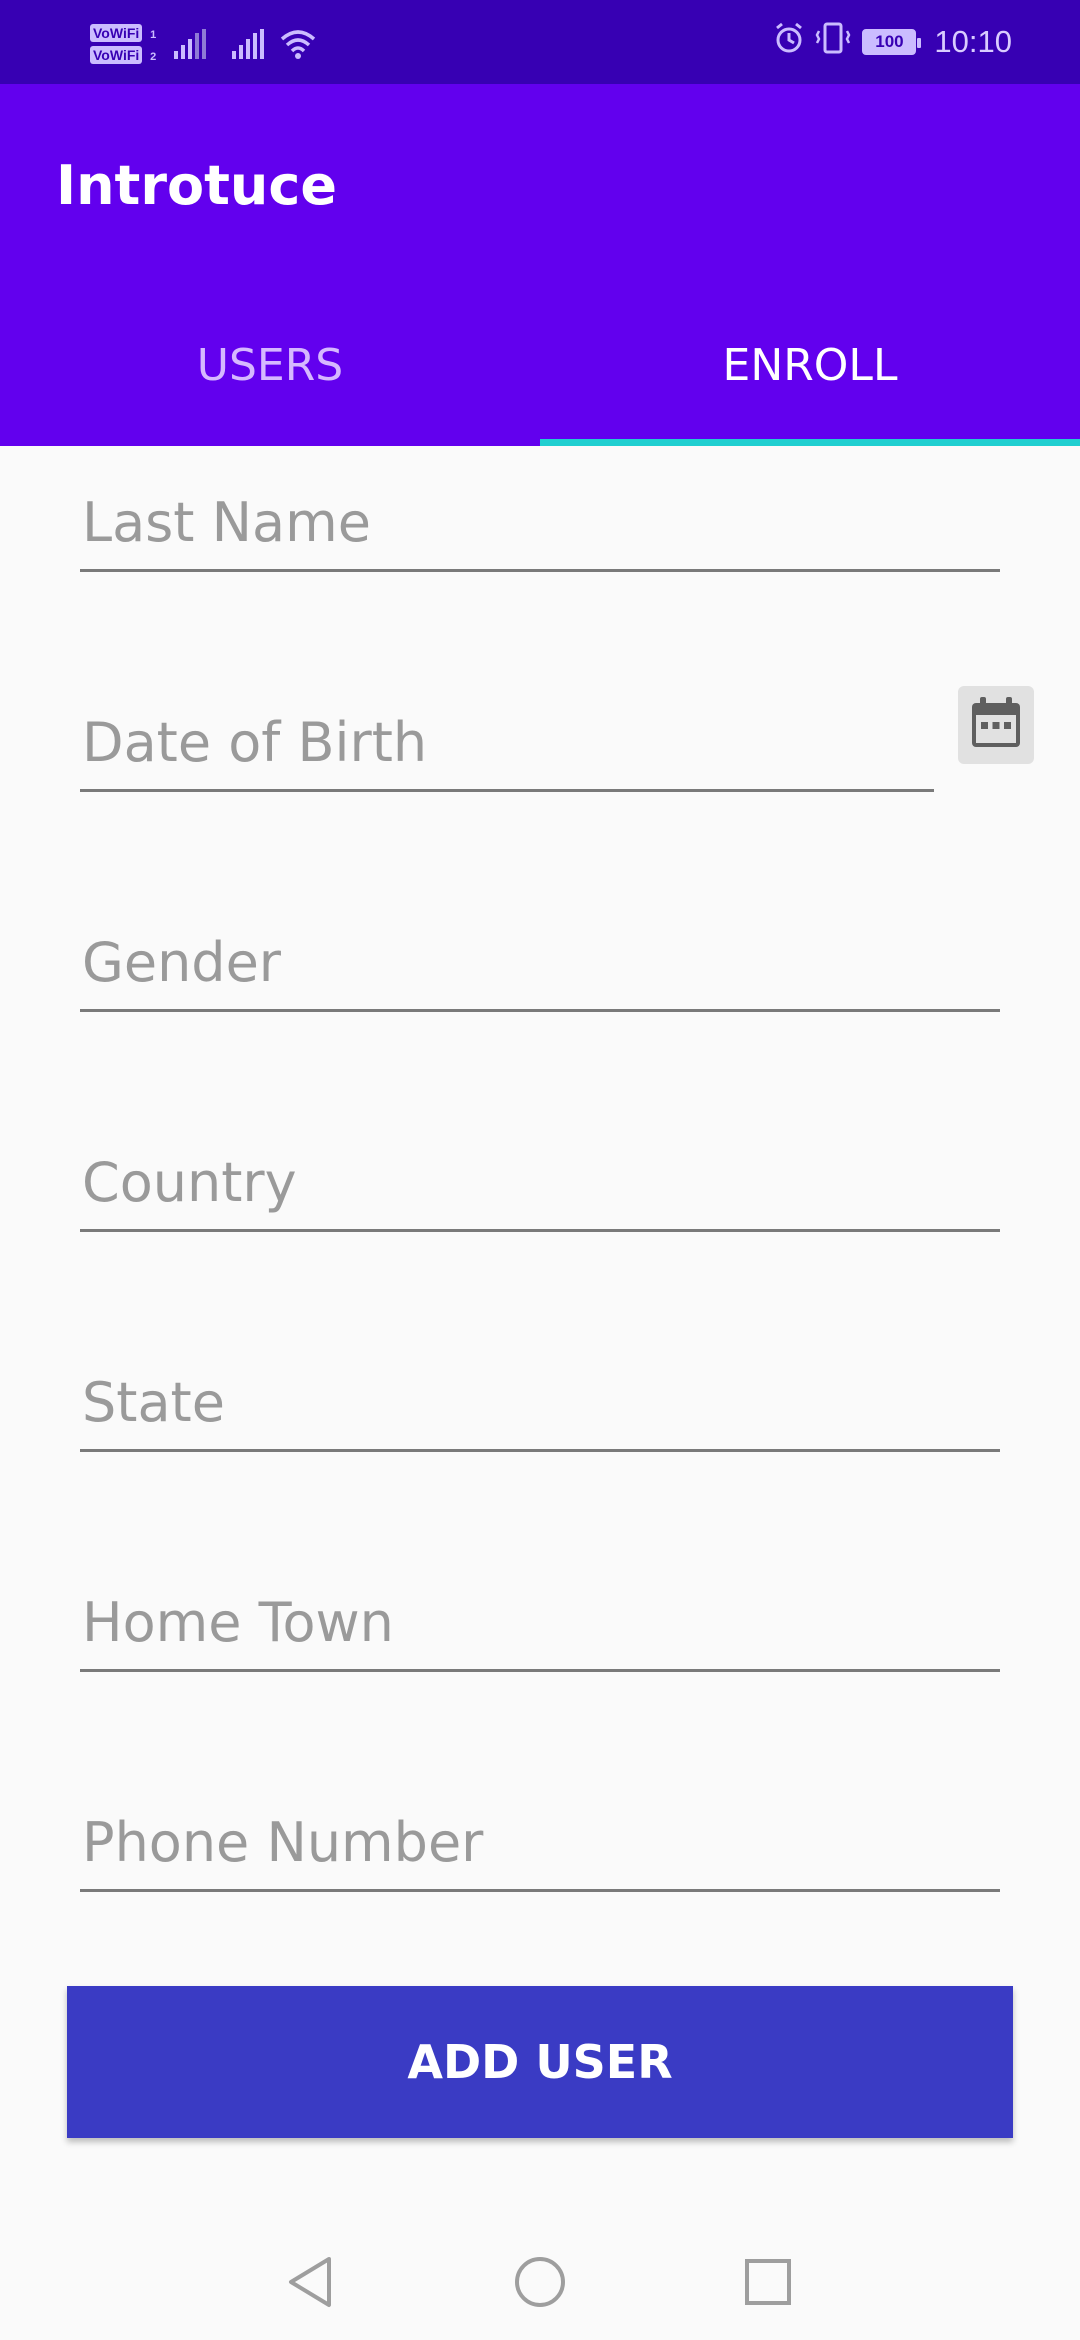 This screenshot has width=1080, height=2340. Describe the element at coordinates (226, 522) in the screenshot. I see `last-name-placeholder: Last Name` at that location.